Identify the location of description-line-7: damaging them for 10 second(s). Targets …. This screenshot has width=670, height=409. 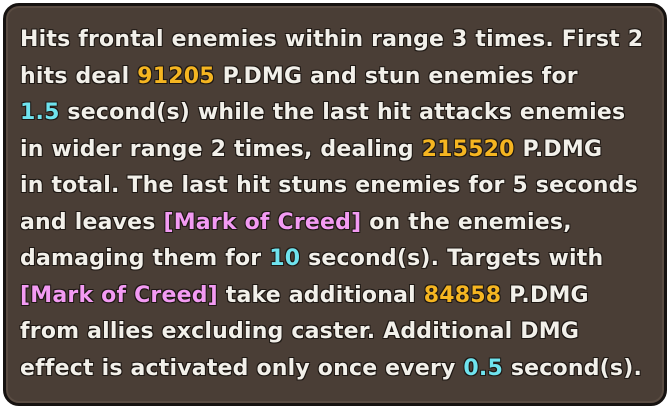
(333, 259).